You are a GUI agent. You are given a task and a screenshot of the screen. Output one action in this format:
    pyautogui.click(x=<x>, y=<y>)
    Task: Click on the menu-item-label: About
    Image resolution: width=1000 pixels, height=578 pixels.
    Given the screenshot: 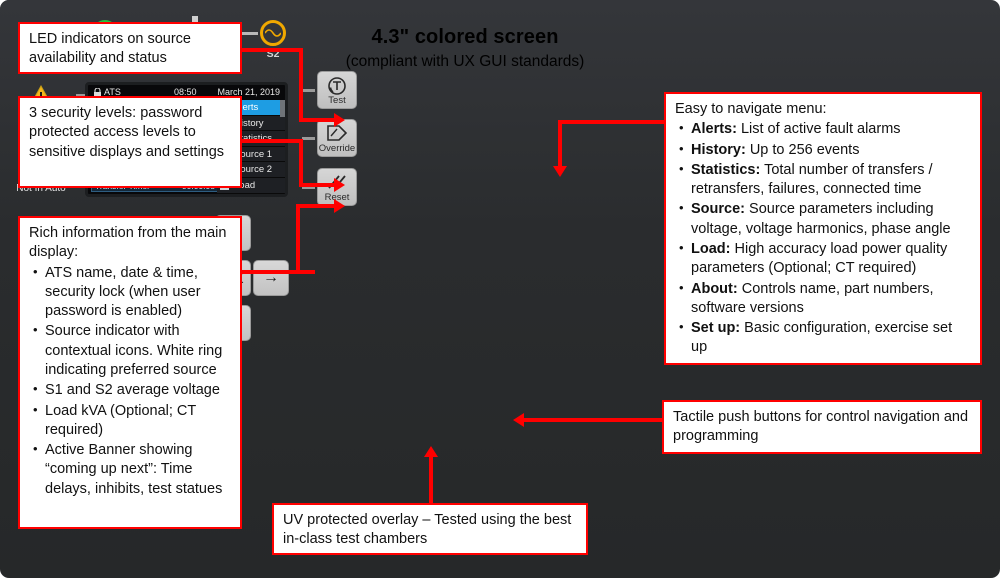 What is the action you would take?
    pyautogui.click(x=246, y=196)
    